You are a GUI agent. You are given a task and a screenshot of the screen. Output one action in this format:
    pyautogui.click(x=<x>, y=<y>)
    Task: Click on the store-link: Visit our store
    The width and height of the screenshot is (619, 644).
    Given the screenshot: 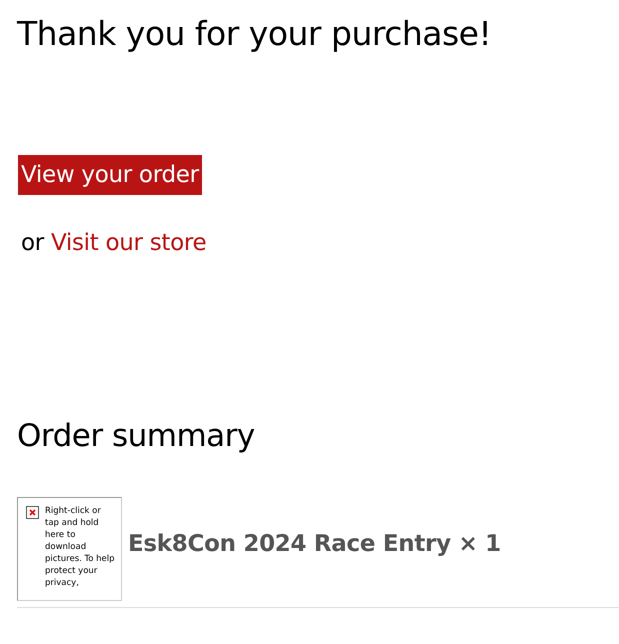 What is the action you would take?
    pyautogui.click(x=128, y=243)
    